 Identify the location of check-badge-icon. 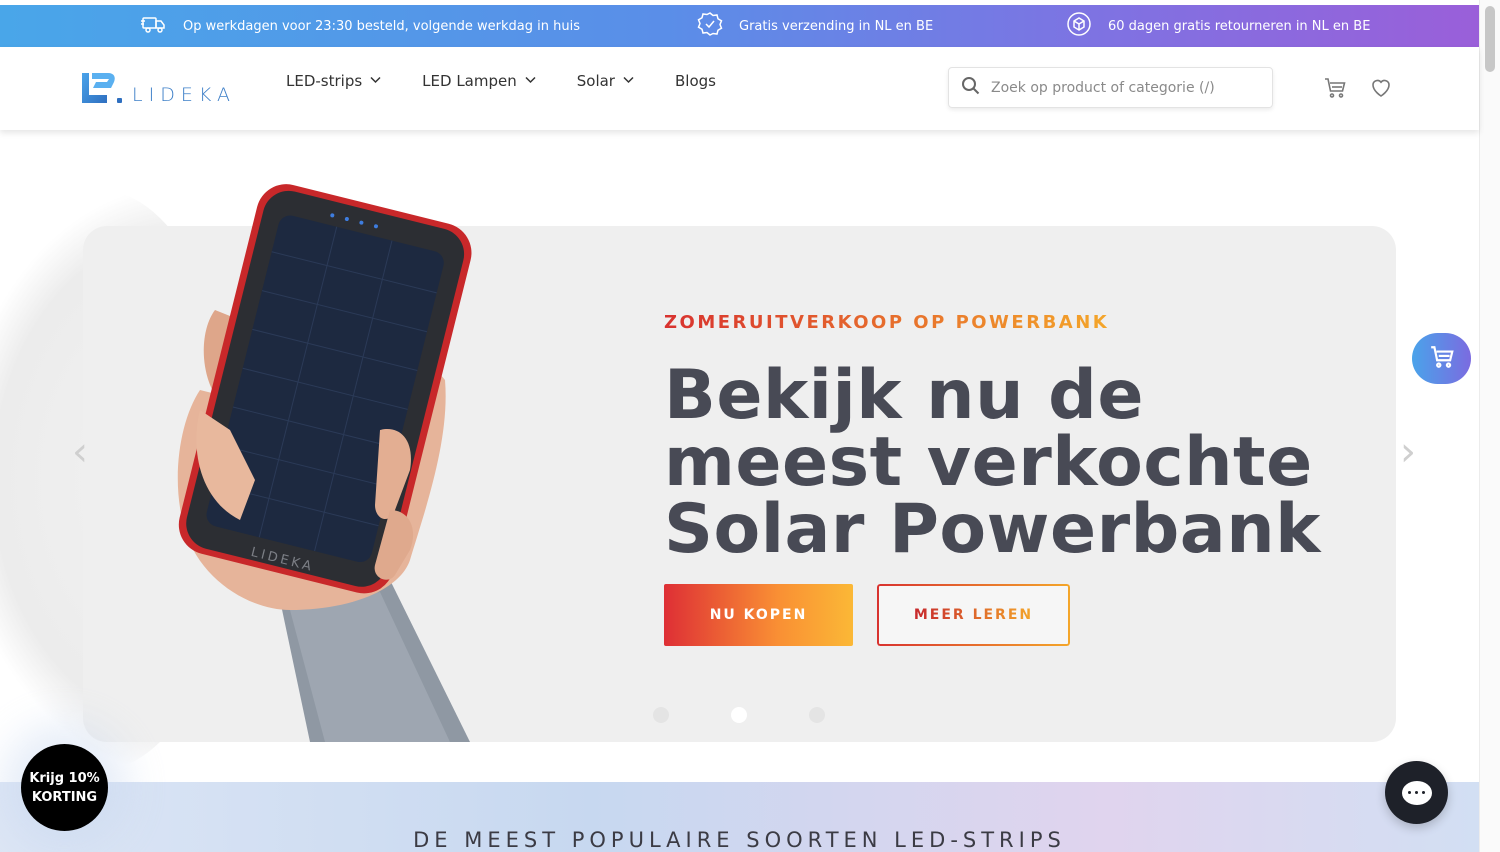
(710, 26).